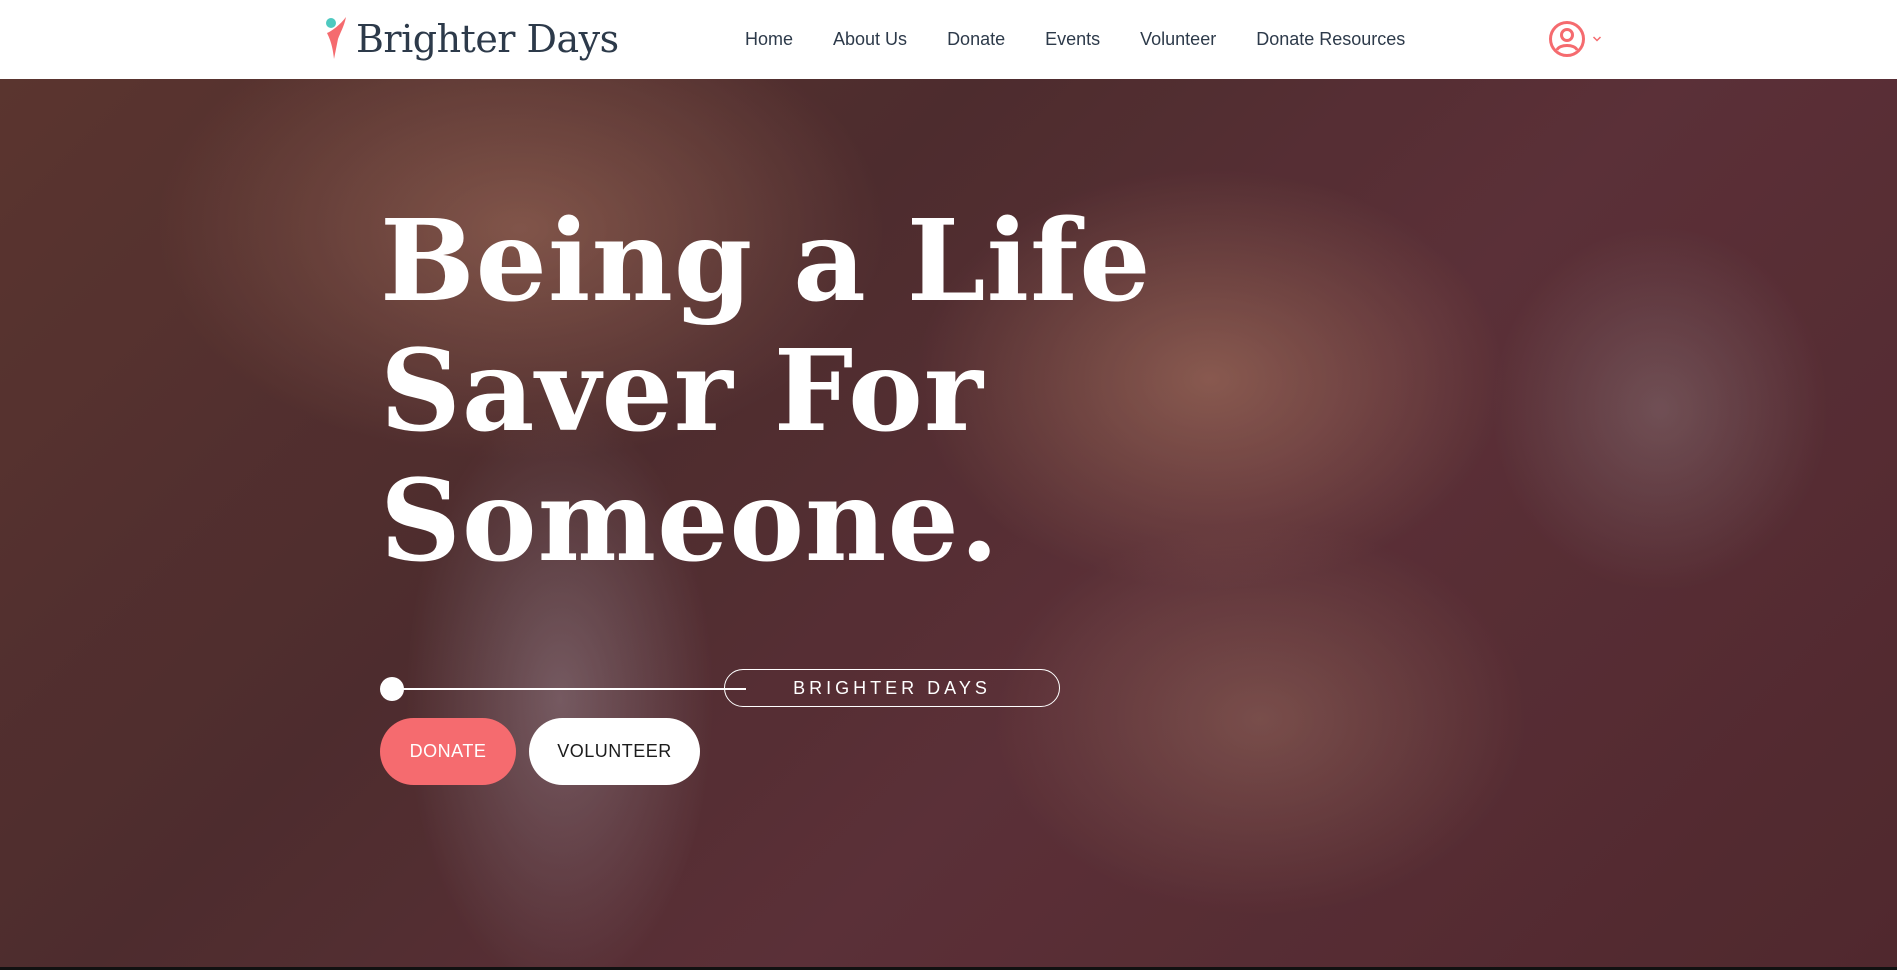  What do you see at coordinates (1330, 39) in the screenshot?
I see `nav-item-donate-resources: Donate Resources` at bounding box center [1330, 39].